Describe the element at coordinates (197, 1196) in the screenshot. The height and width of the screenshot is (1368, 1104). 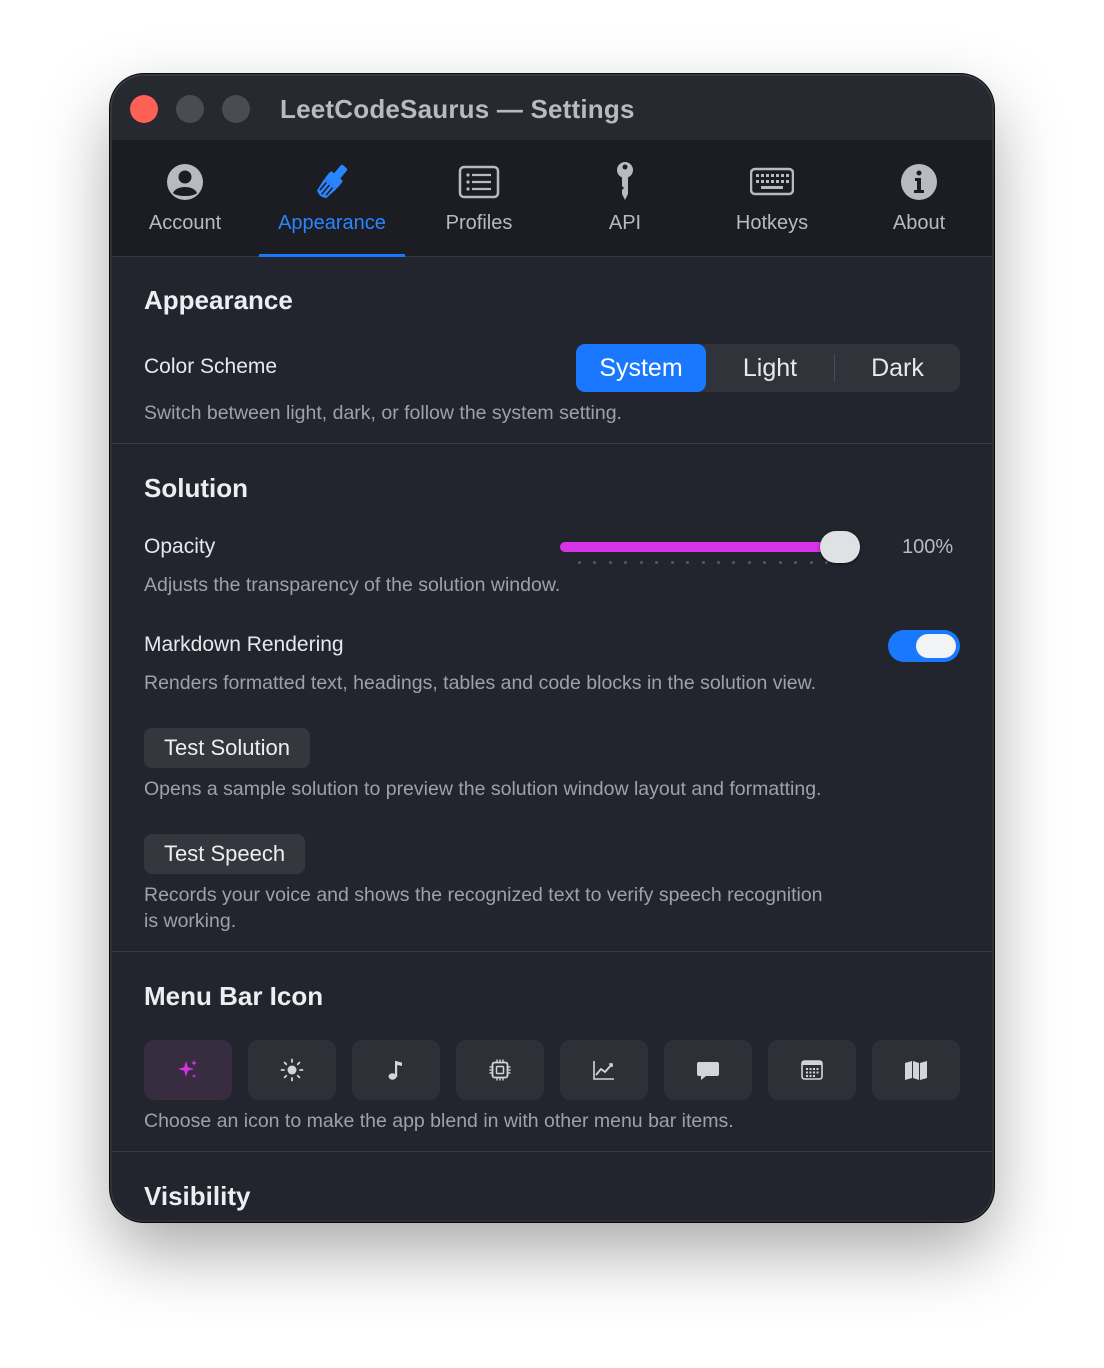
I see `section-title-visibility: Visibility` at that location.